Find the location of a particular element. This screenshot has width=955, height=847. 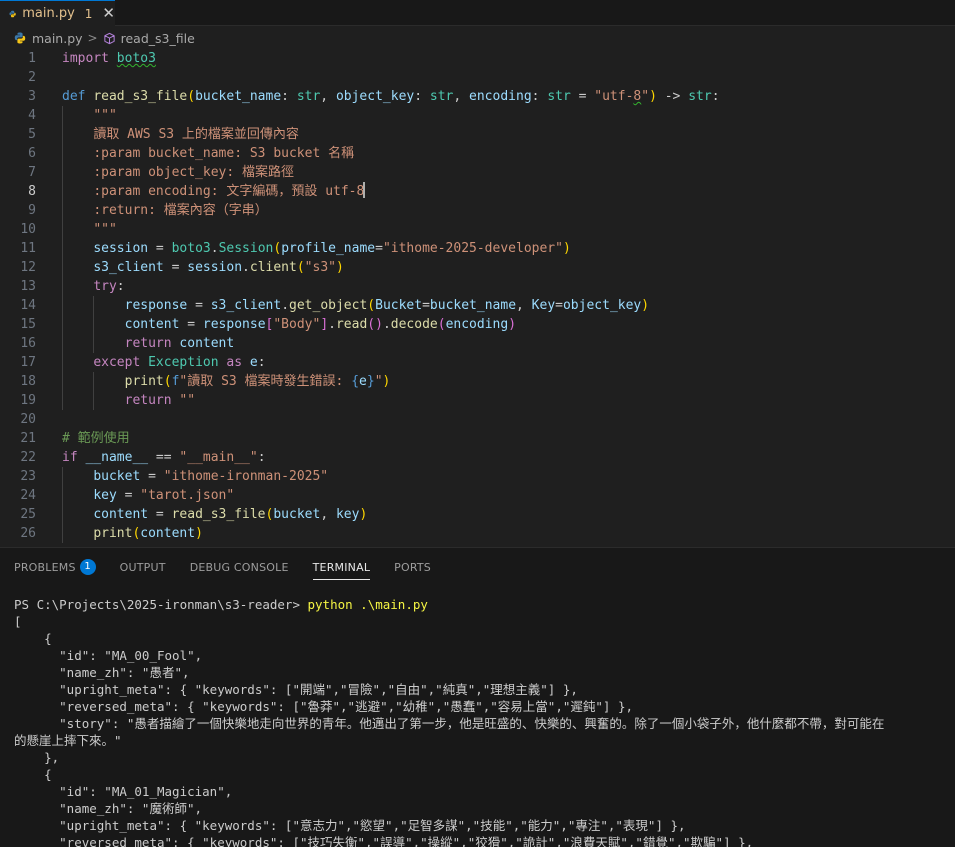

code-token: content is located at coordinates (168, 533).